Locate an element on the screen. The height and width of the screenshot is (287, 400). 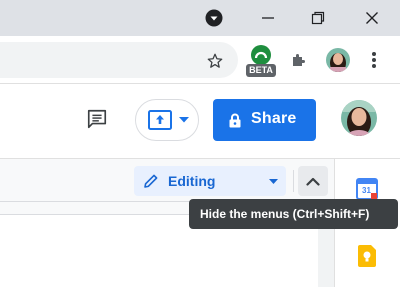
chevron-up-icon is located at coordinates (313, 181).